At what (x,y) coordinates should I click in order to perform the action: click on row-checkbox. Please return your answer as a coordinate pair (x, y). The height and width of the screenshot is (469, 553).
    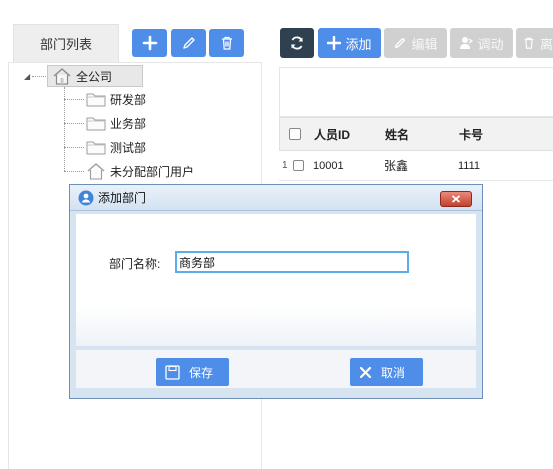
    Looking at the image, I should click on (298, 165).